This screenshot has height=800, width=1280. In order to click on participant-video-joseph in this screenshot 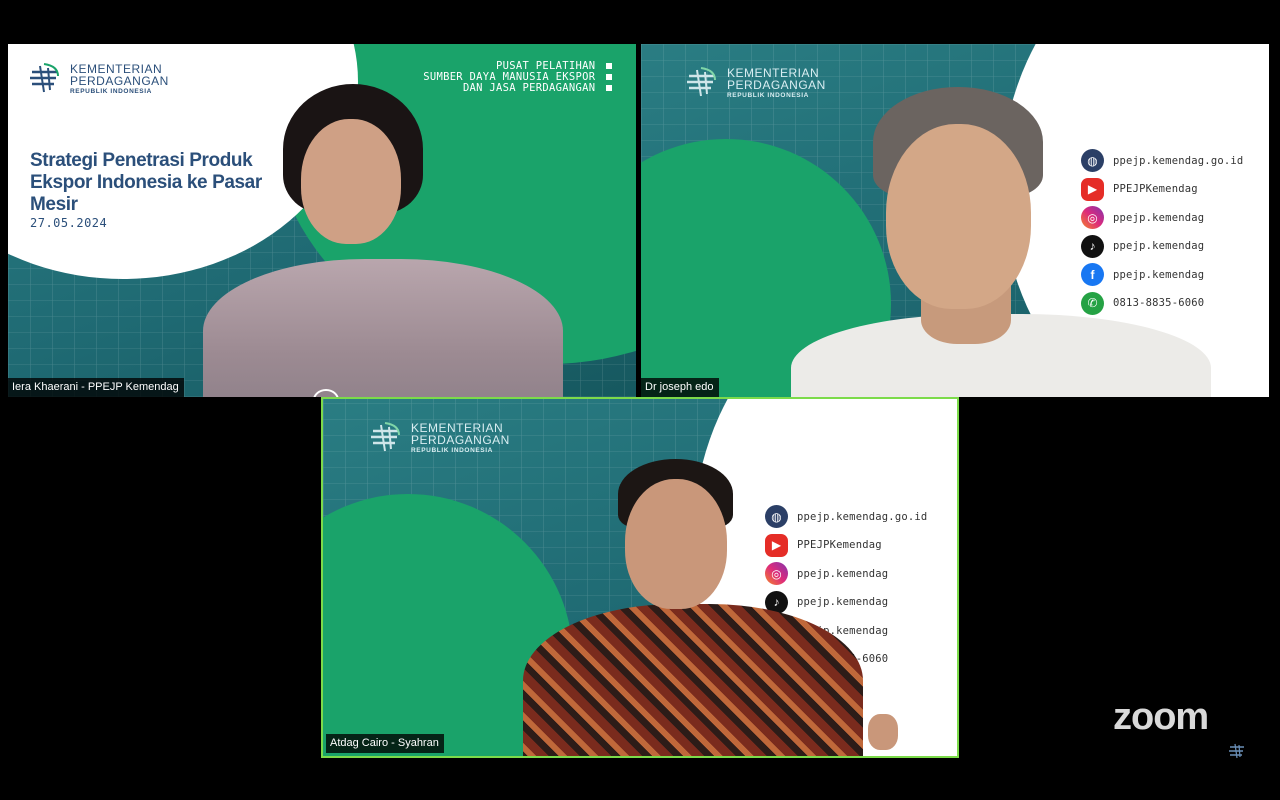, I will do `click(1001, 240)`.